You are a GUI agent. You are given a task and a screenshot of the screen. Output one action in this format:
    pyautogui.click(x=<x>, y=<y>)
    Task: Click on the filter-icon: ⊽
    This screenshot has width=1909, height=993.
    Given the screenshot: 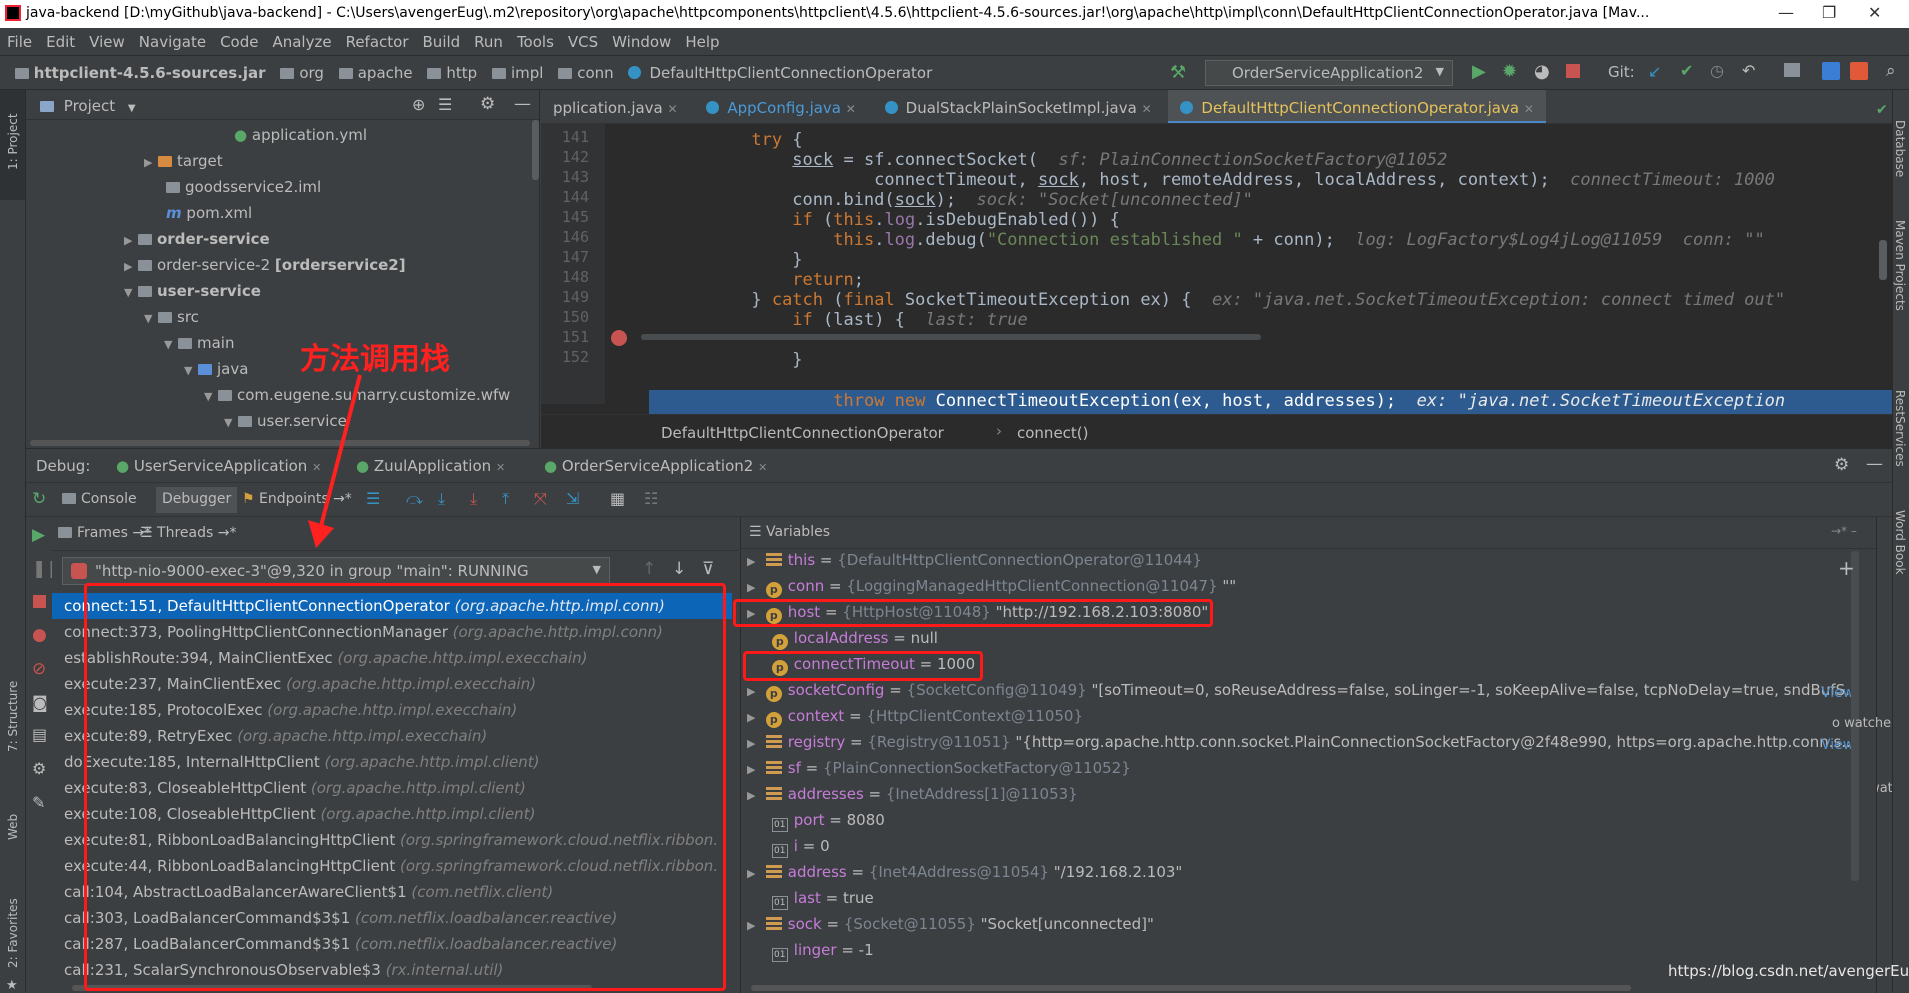 What is the action you would take?
    pyautogui.click(x=708, y=569)
    